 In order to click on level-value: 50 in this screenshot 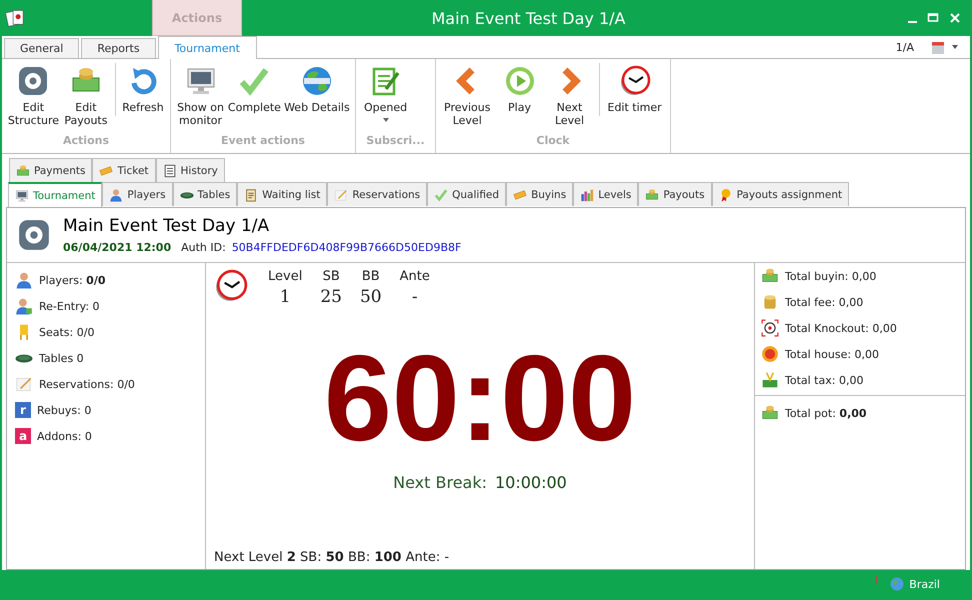, I will do `click(371, 297)`.